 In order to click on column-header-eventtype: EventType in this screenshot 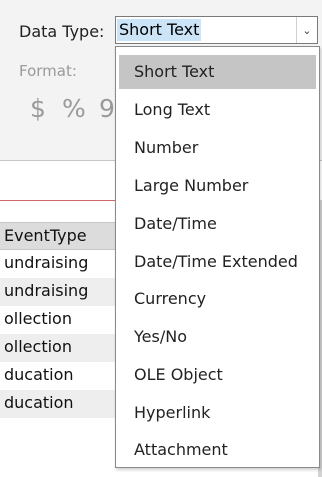, I will do `click(45, 235)`.